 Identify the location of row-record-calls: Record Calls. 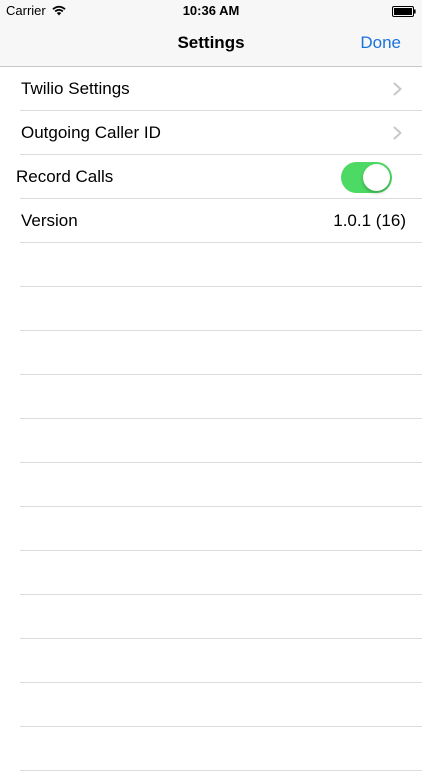
(211, 177).